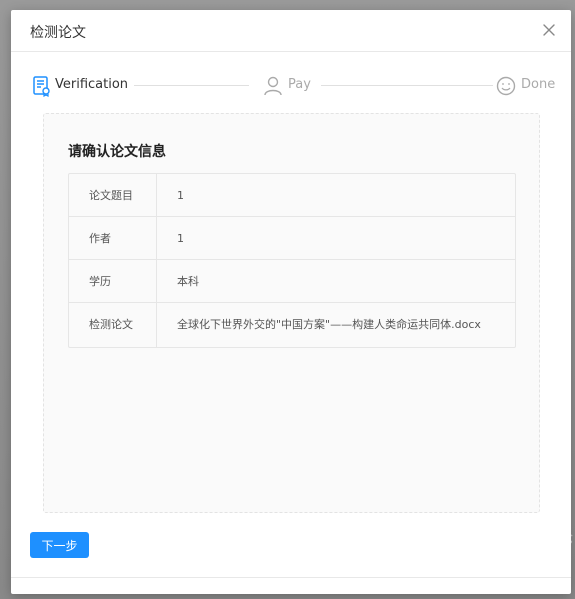  I want to click on table-row: 论文题目 1, so click(292, 195).